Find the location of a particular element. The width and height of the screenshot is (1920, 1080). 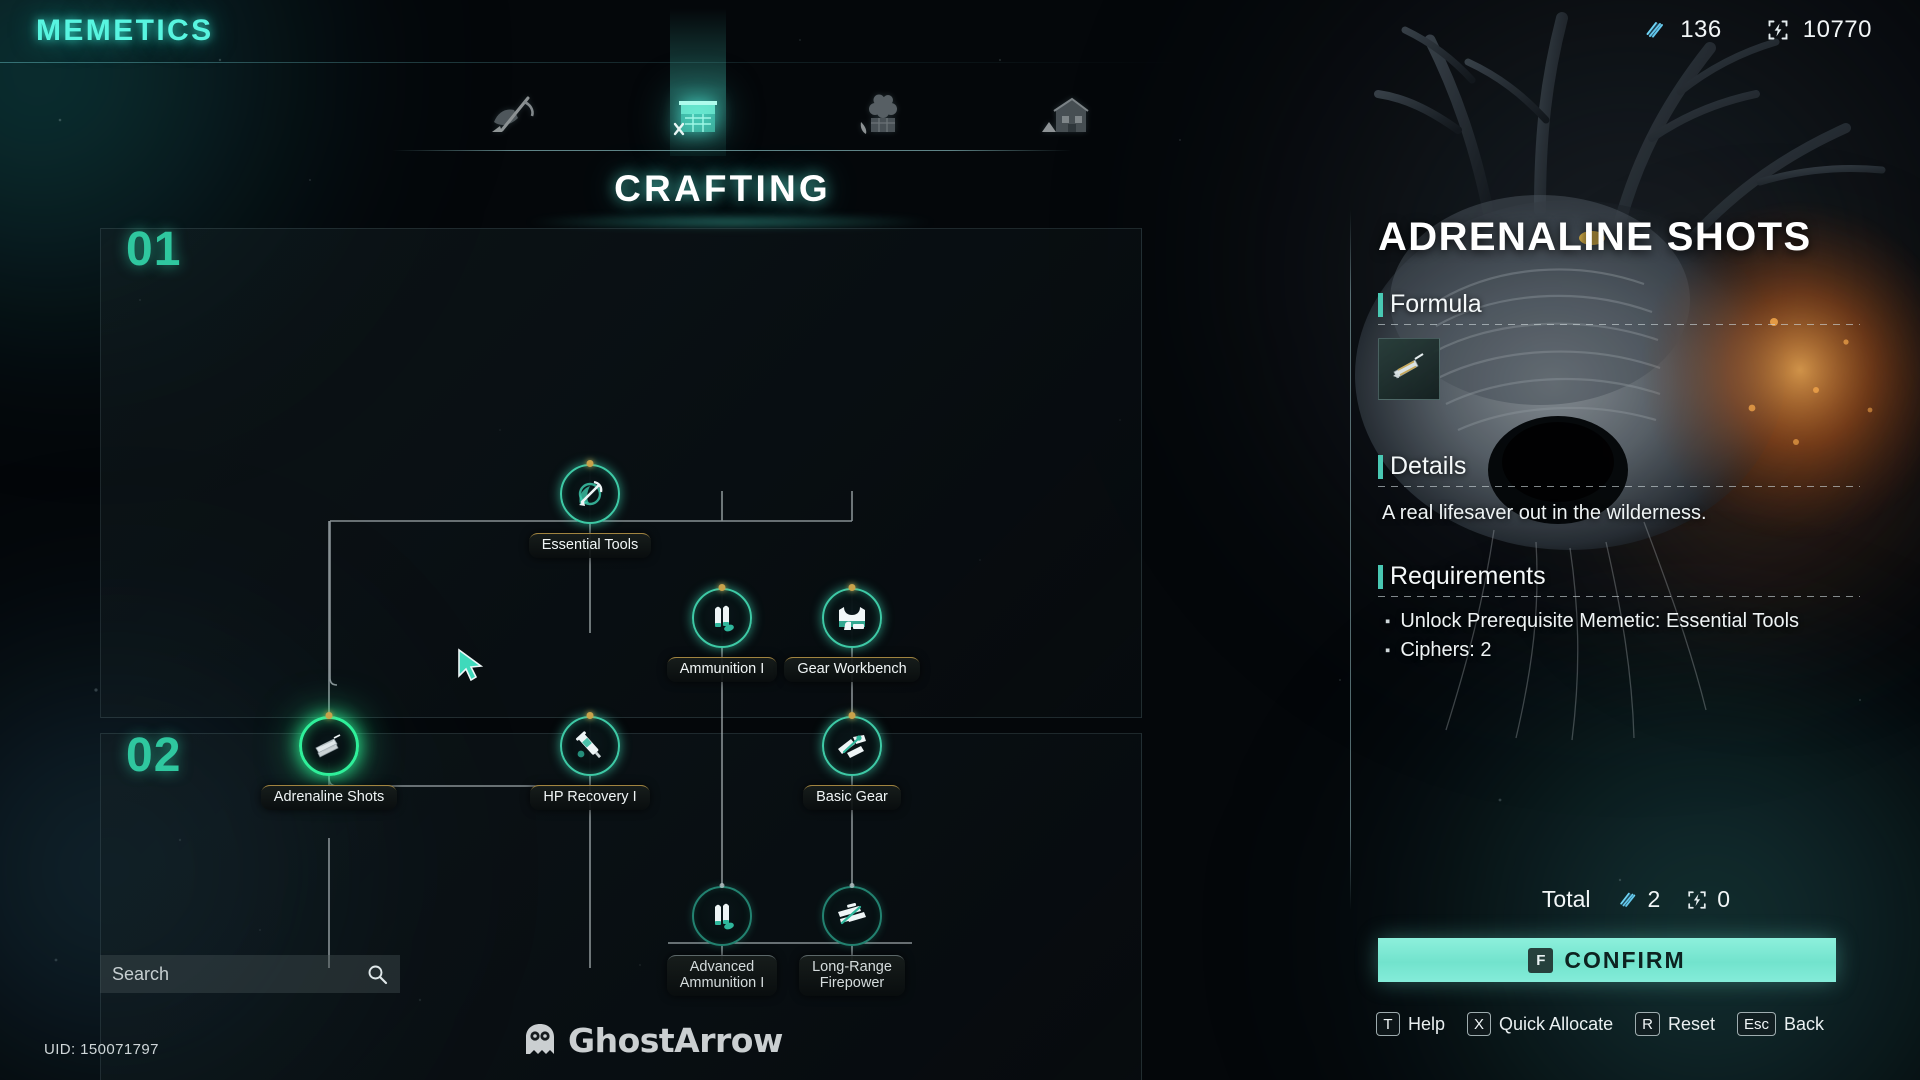

tools-gear-icon is located at coordinates (852, 746).